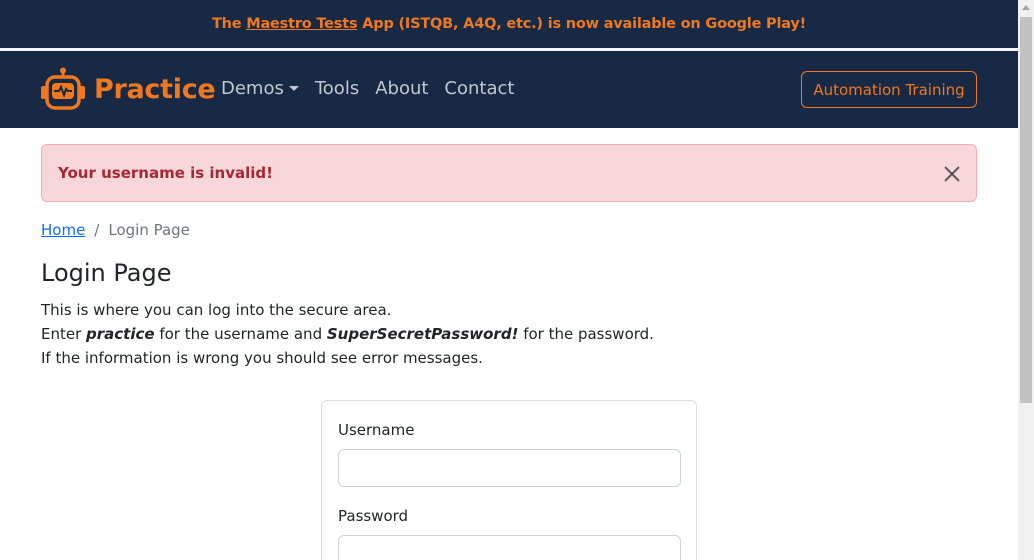  Describe the element at coordinates (155, 89) in the screenshot. I see `brand-name: Practice` at that location.